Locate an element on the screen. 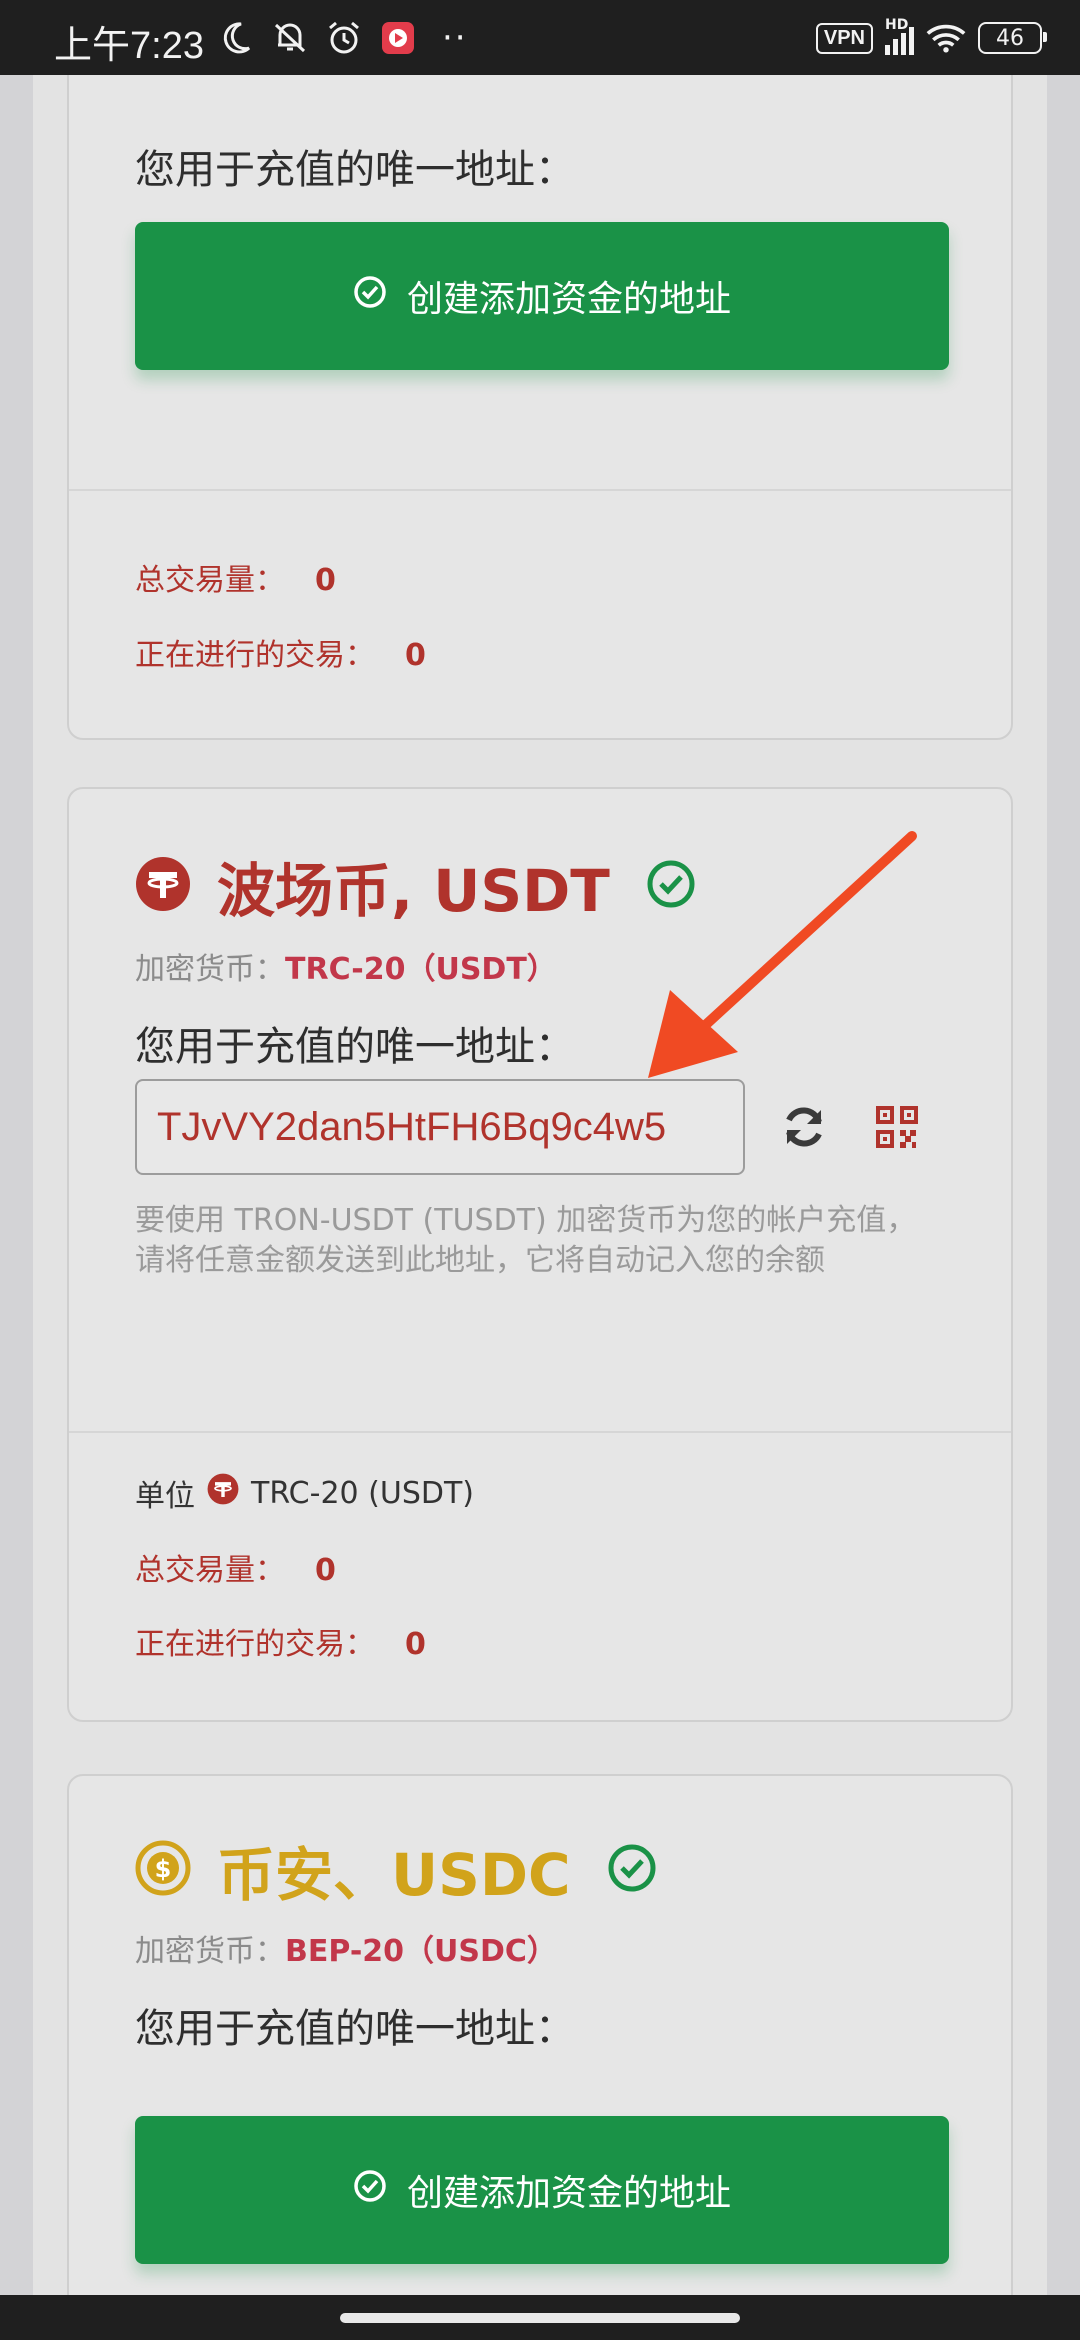  crypto-type-usdc: 加密货币：BEP-20（USDC） is located at coordinates (346, 1948).